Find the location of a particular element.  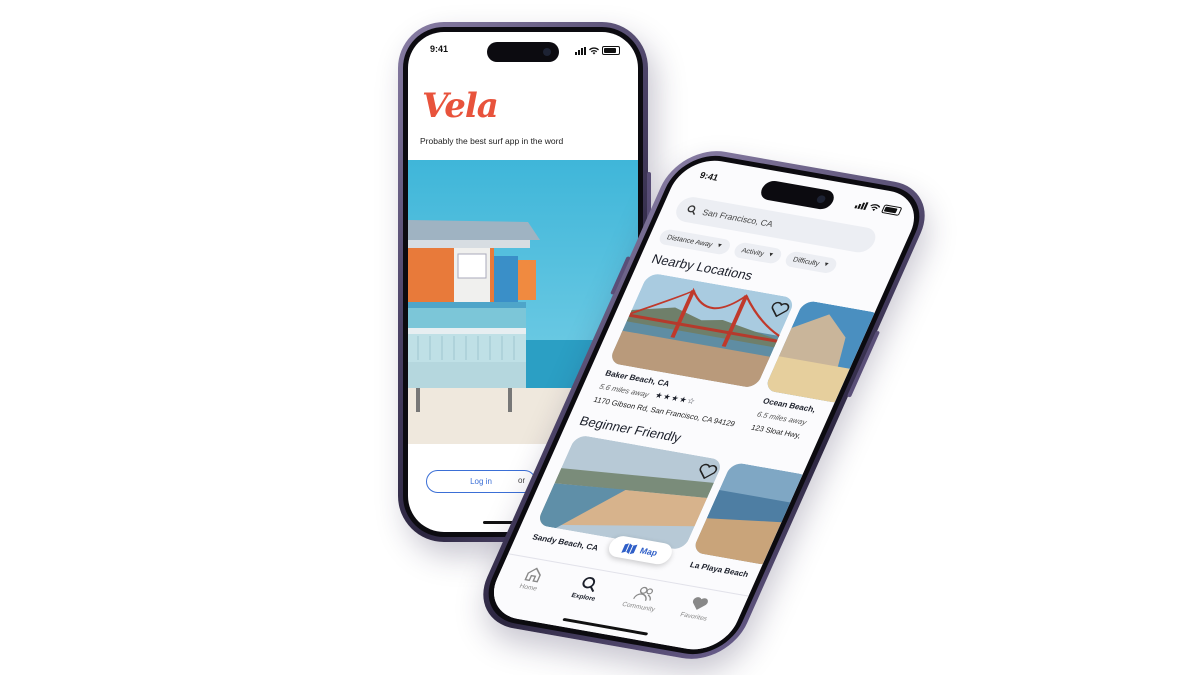

filter-activity: Activity ▼ is located at coordinates (757, 253).